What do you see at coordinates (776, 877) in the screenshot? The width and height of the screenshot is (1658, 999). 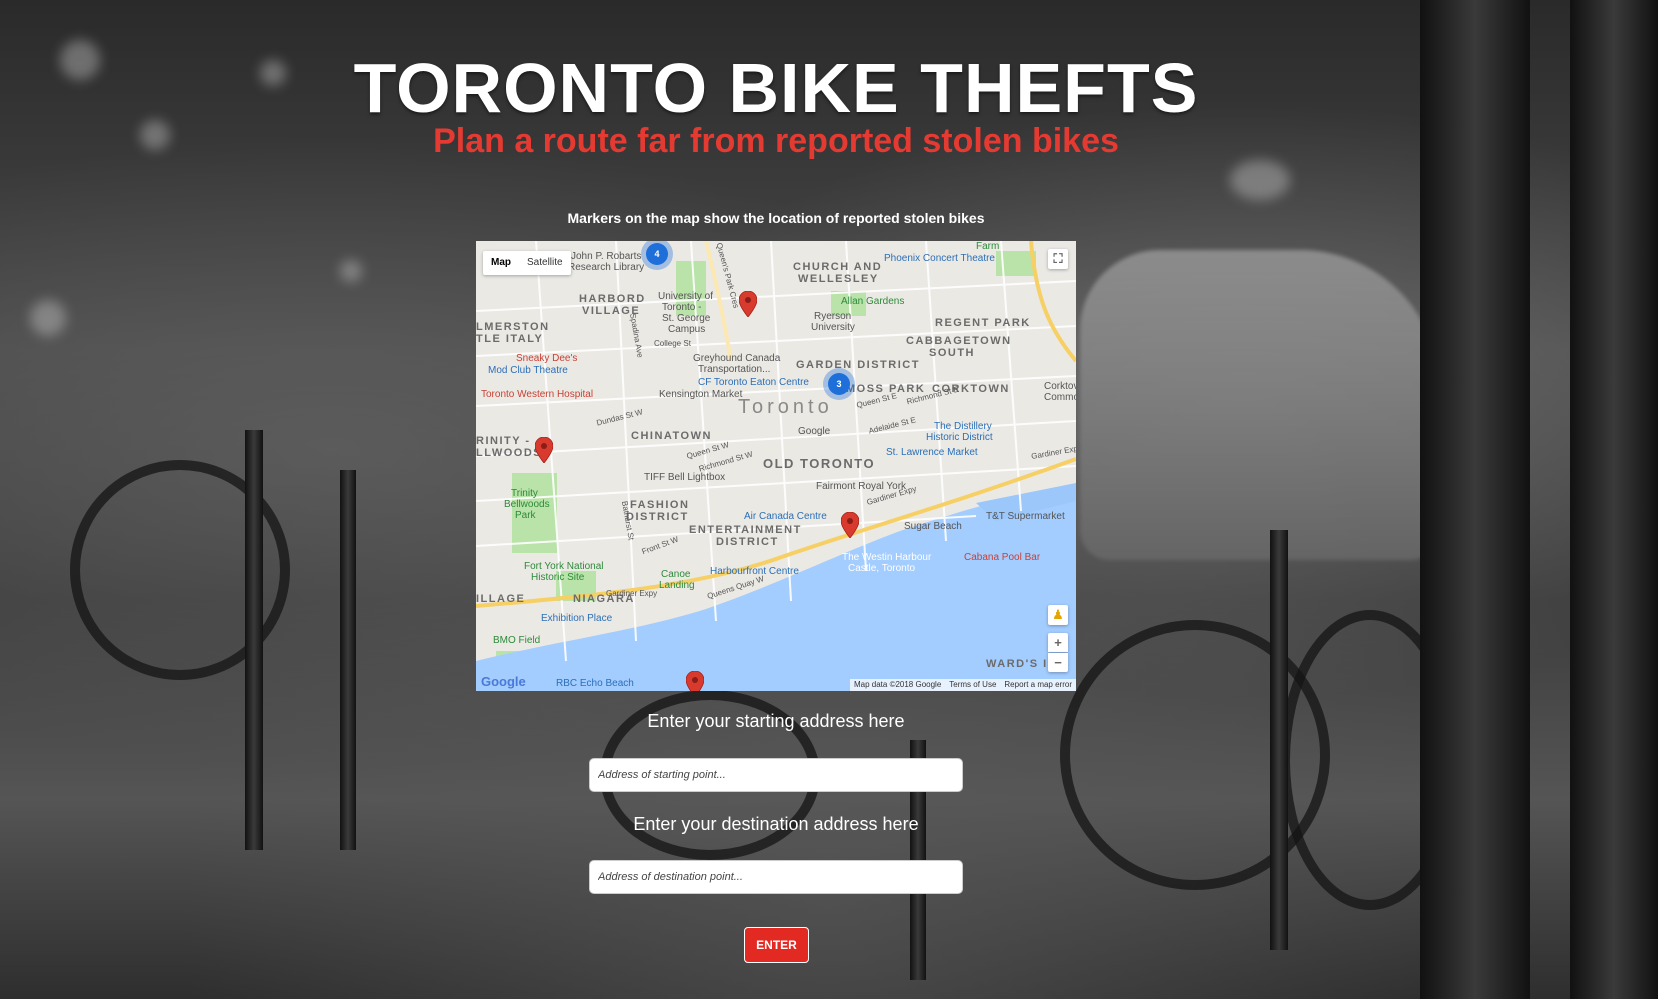 I see `destination-address-input` at bounding box center [776, 877].